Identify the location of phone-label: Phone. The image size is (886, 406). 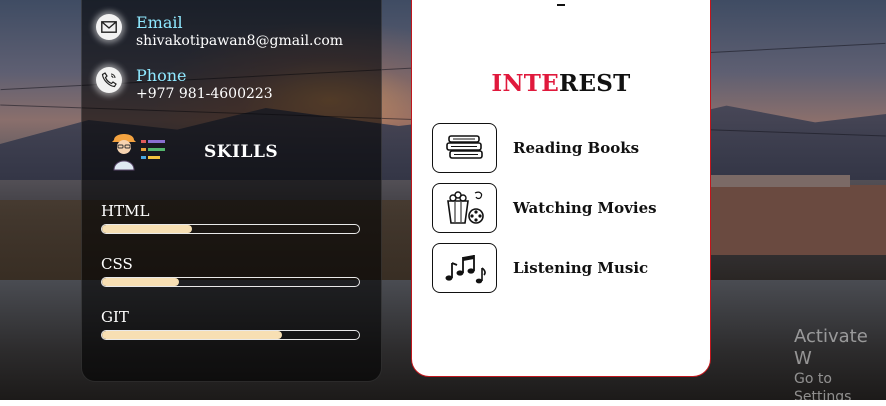
(161, 75).